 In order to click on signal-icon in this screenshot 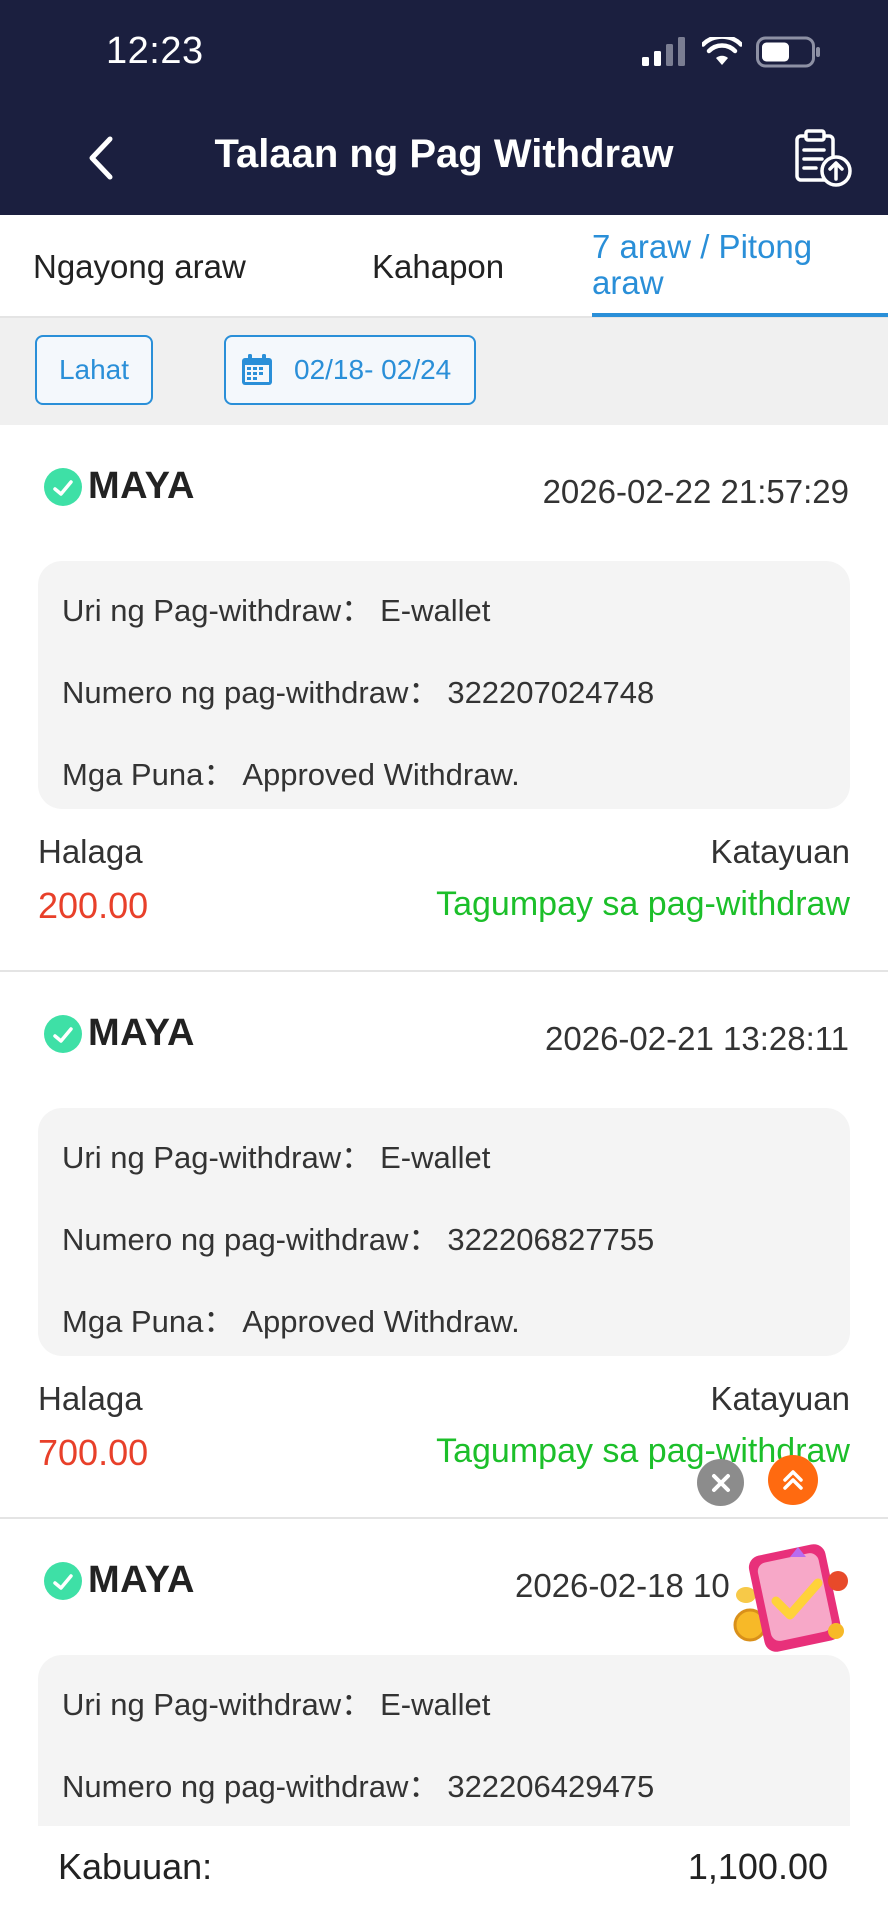, I will do `click(663, 51)`.